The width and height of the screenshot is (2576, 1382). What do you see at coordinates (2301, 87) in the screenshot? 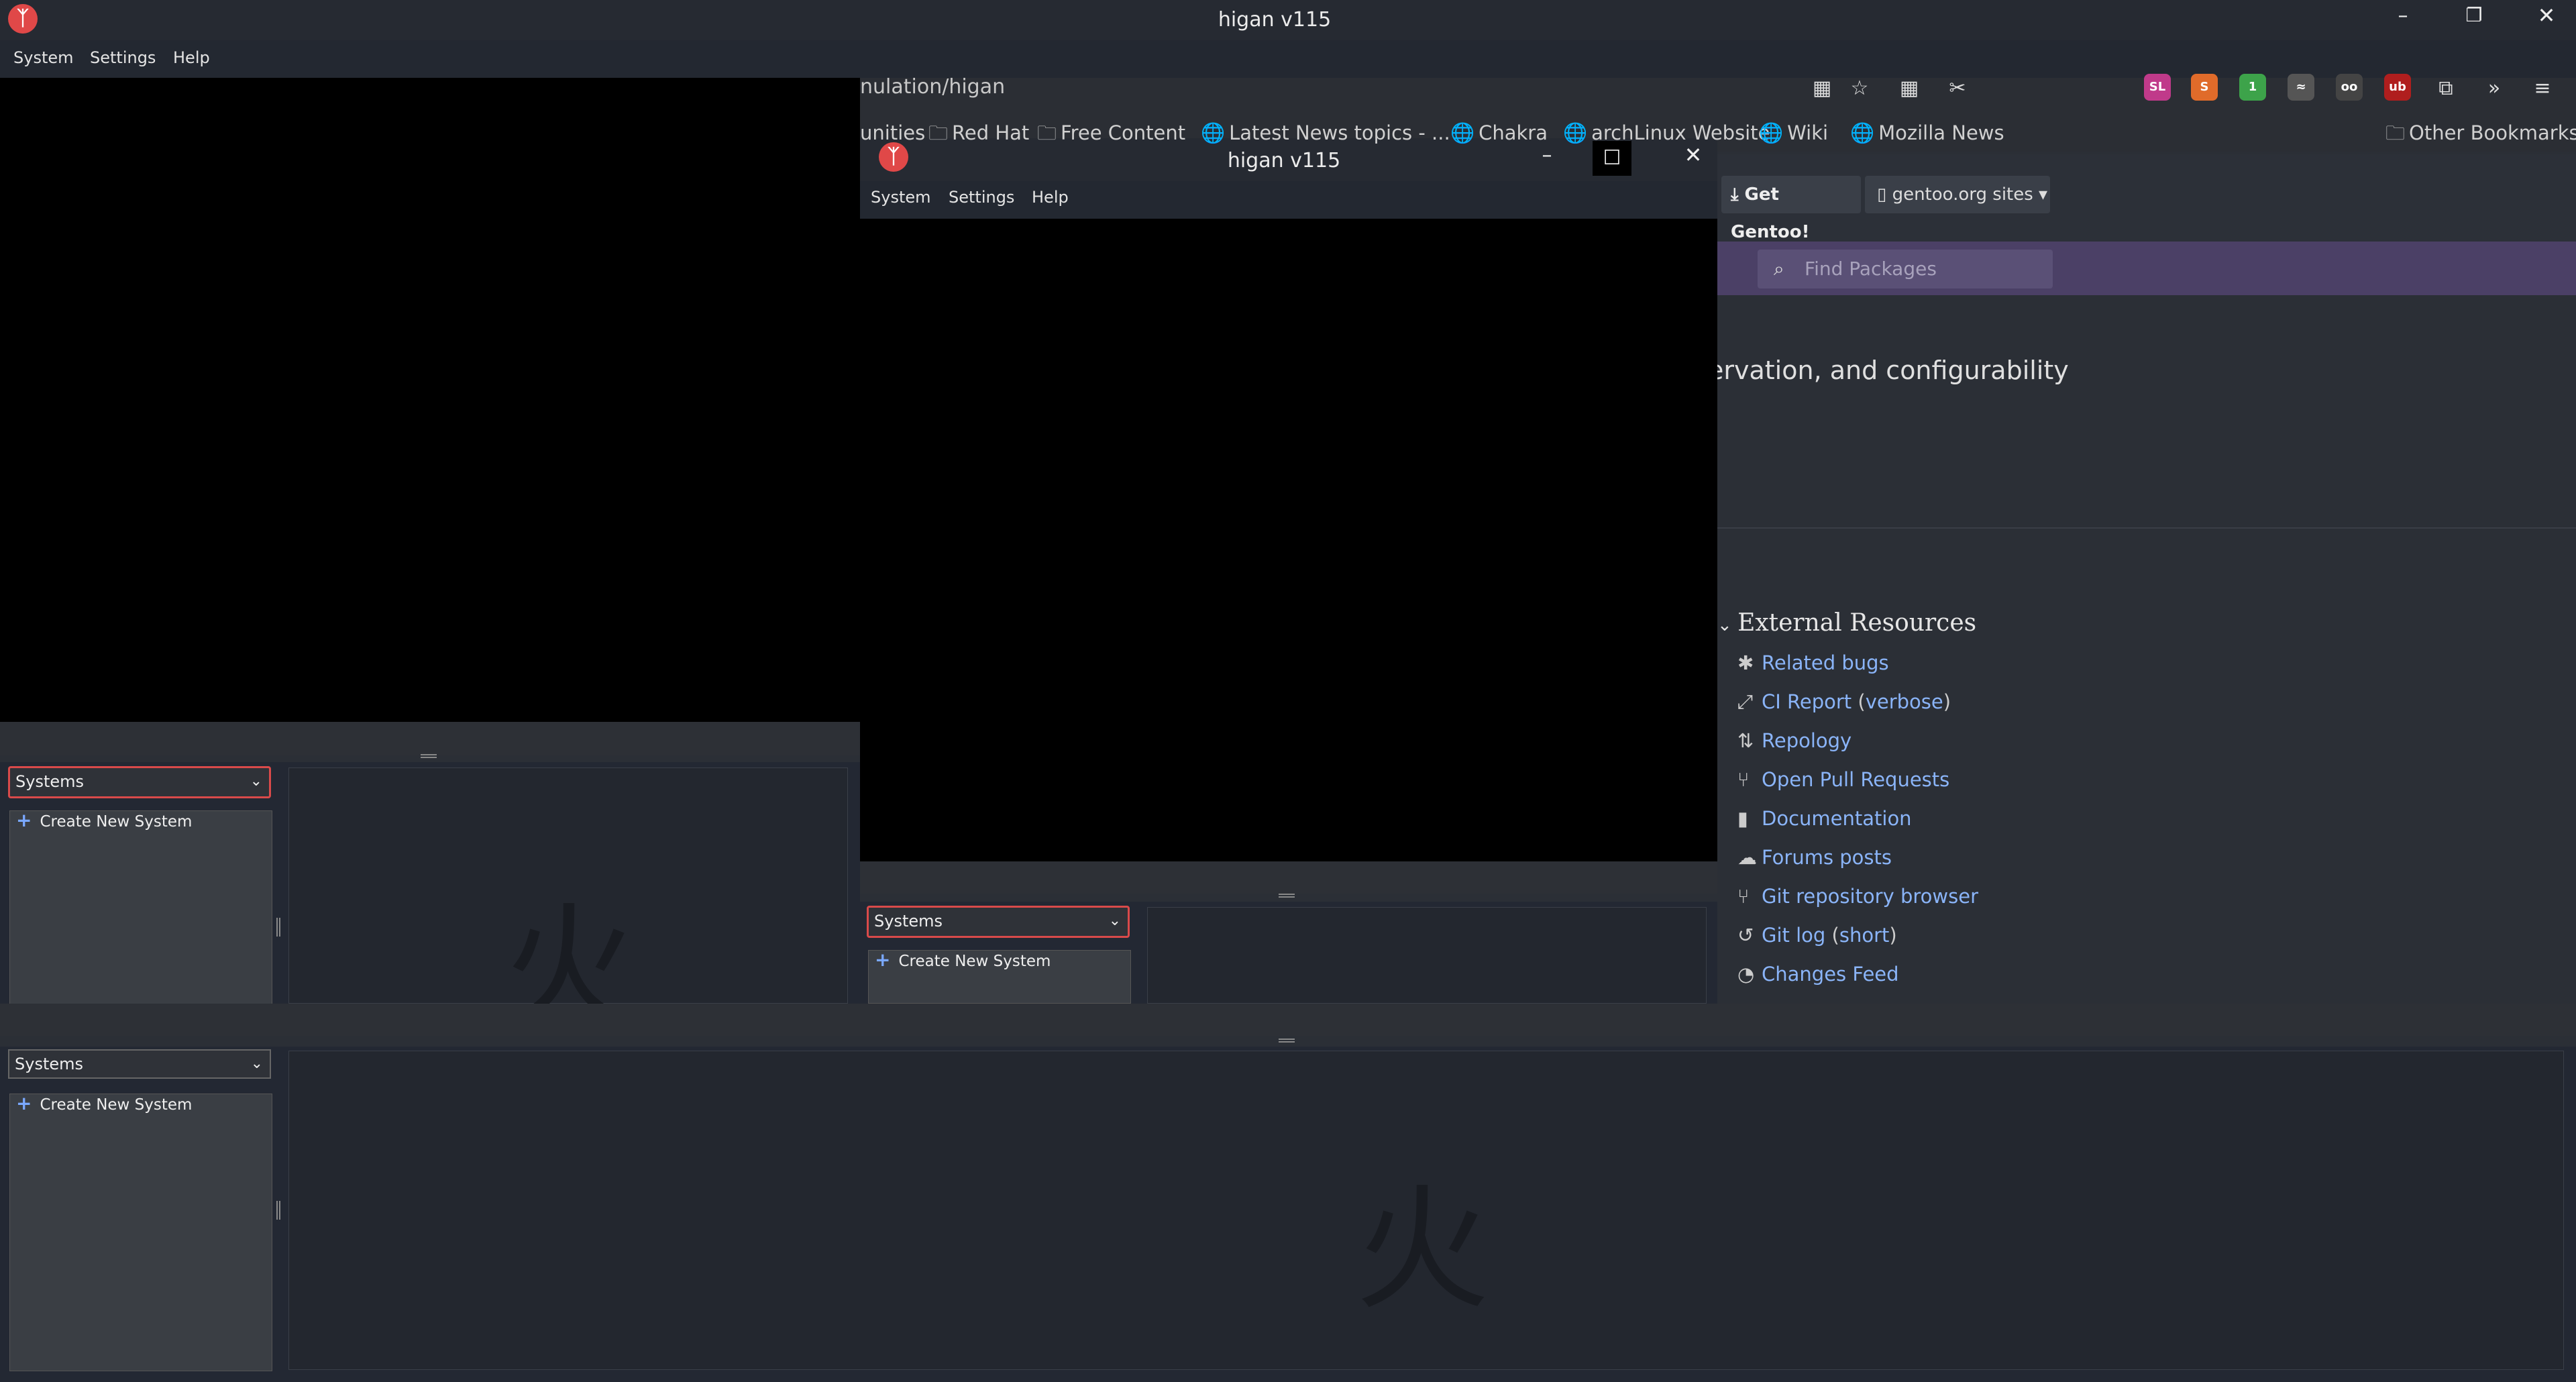
I see `extension-icon: ≈` at bounding box center [2301, 87].